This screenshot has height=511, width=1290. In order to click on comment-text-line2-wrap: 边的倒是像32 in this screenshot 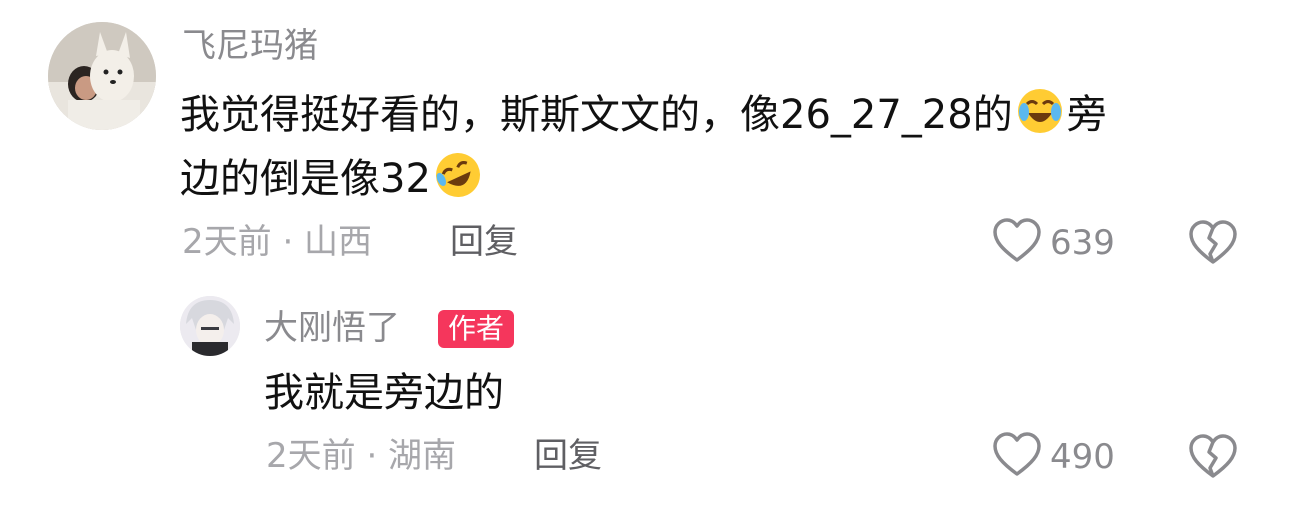, I will do `click(332, 179)`.